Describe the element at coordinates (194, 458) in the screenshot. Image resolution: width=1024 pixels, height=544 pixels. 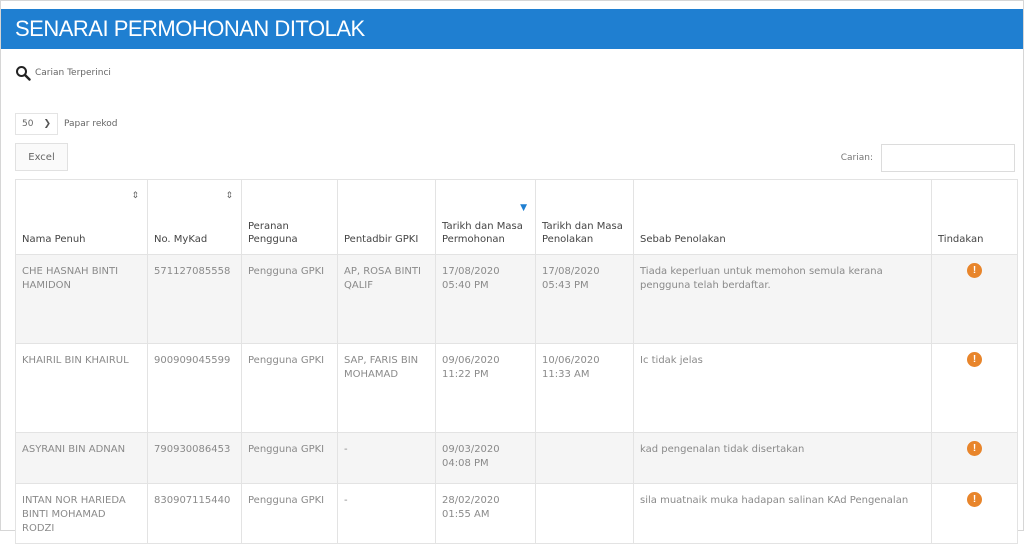
I see `cell-mykad: 790930086453` at that location.